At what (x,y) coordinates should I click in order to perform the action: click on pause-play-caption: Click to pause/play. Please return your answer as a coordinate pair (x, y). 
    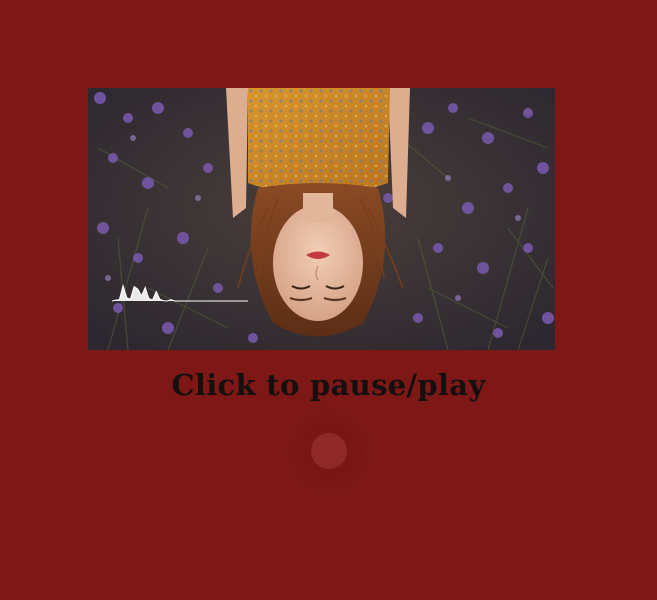
    Looking at the image, I should click on (328, 385).